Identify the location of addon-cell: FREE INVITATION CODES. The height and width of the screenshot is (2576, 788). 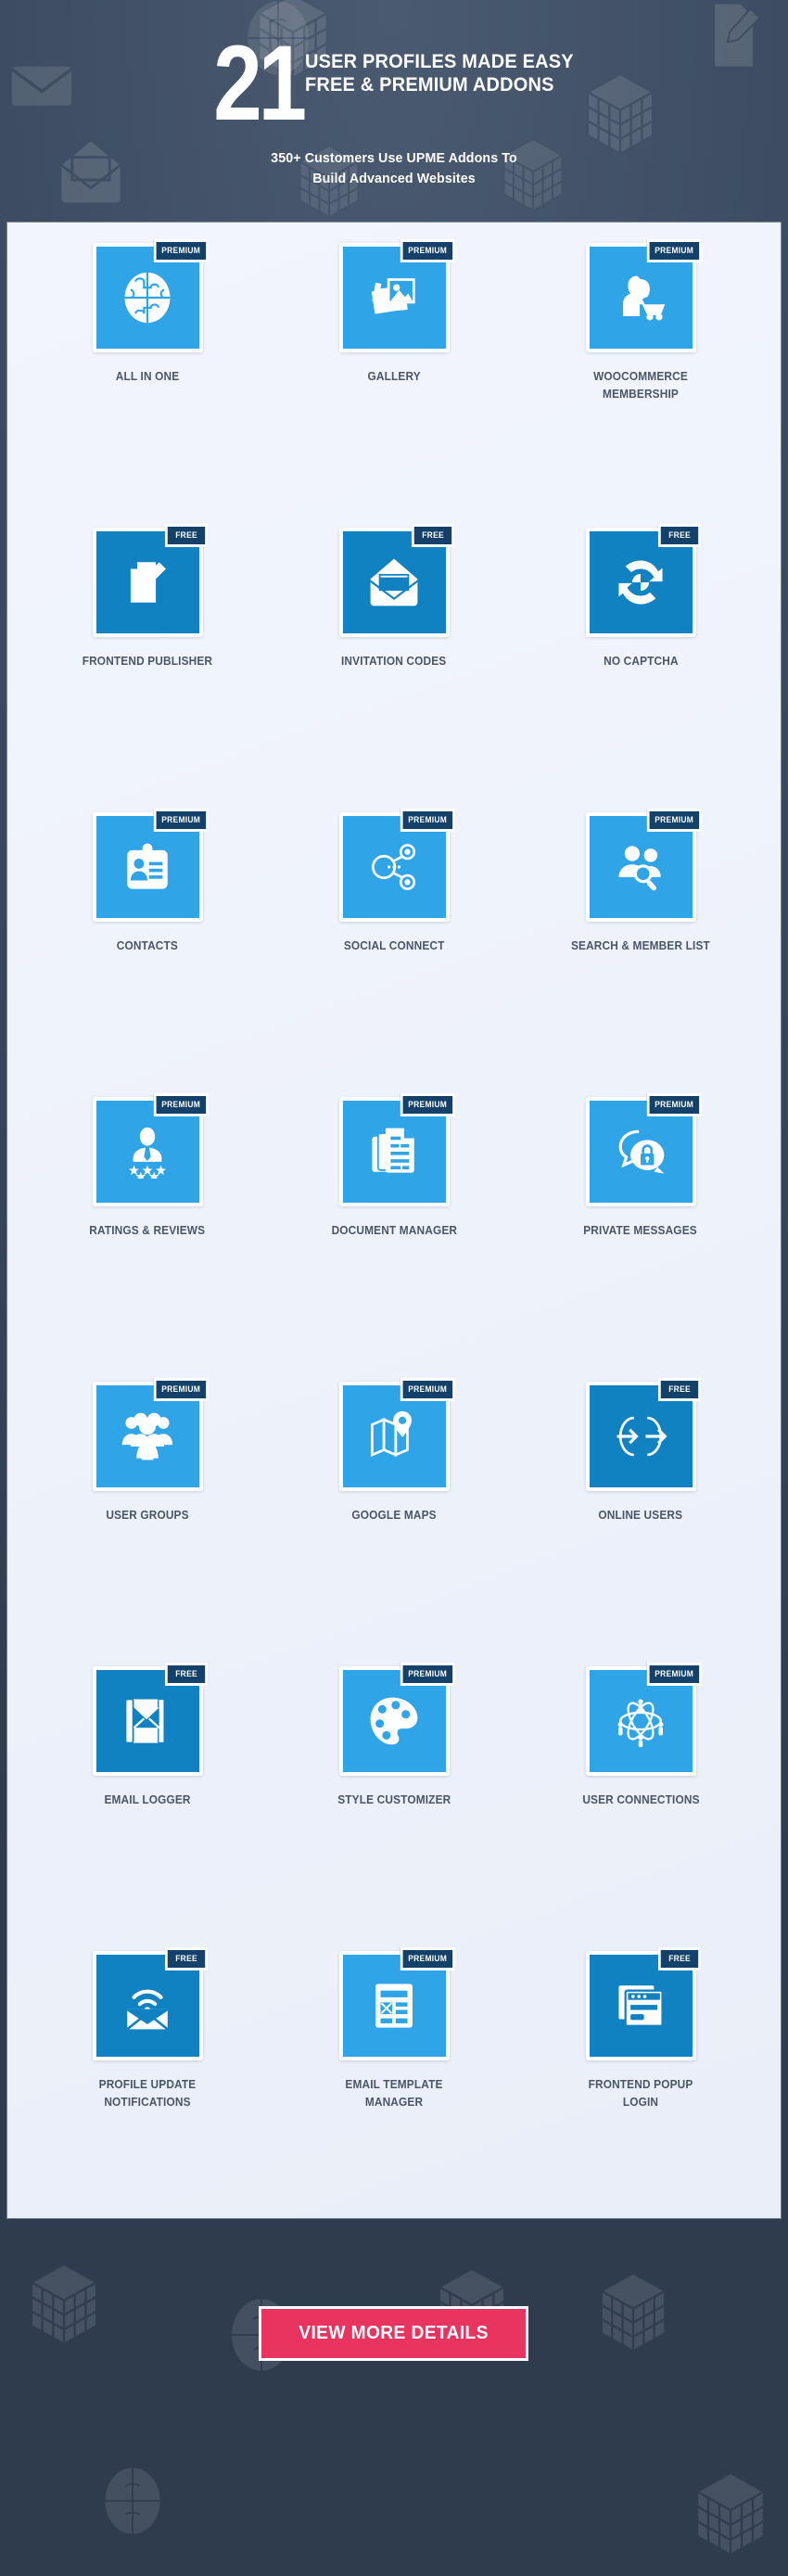
(394, 668).